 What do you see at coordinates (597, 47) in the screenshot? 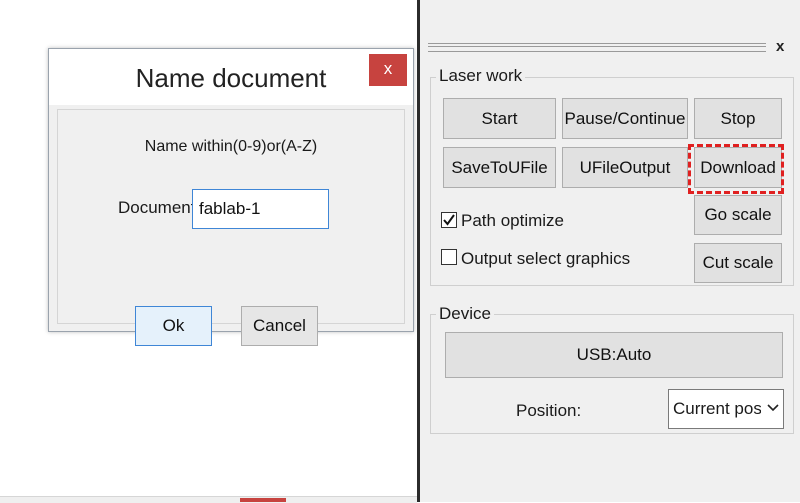
I see `panel-grip-handle` at bounding box center [597, 47].